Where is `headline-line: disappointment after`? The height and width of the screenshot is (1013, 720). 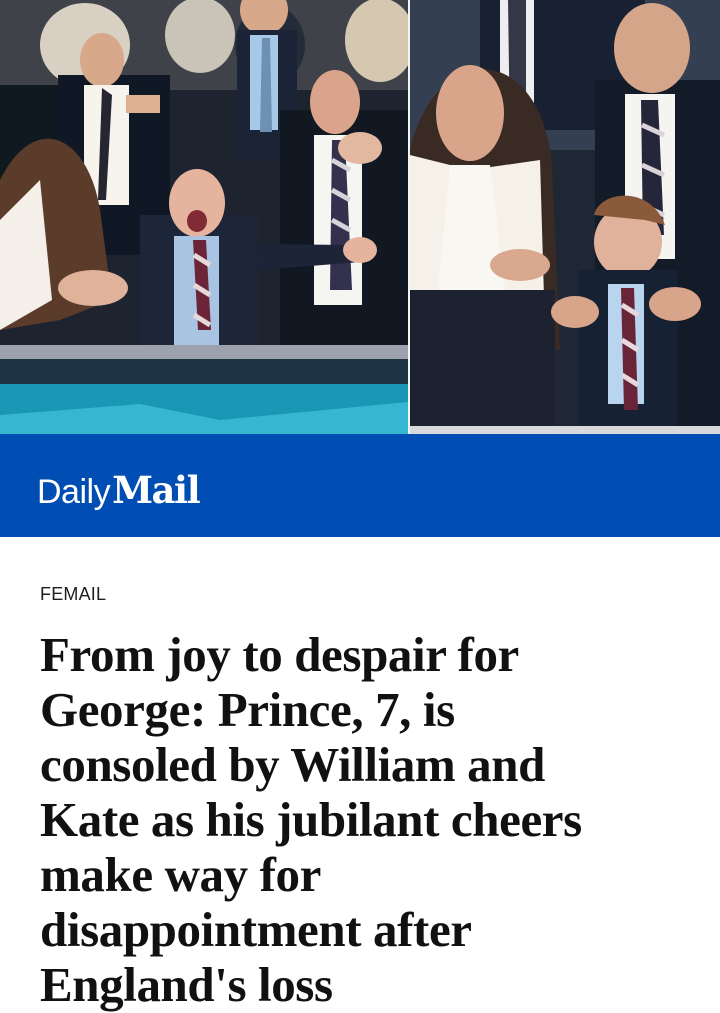 headline-line: disappointment after is located at coordinates (256, 929).